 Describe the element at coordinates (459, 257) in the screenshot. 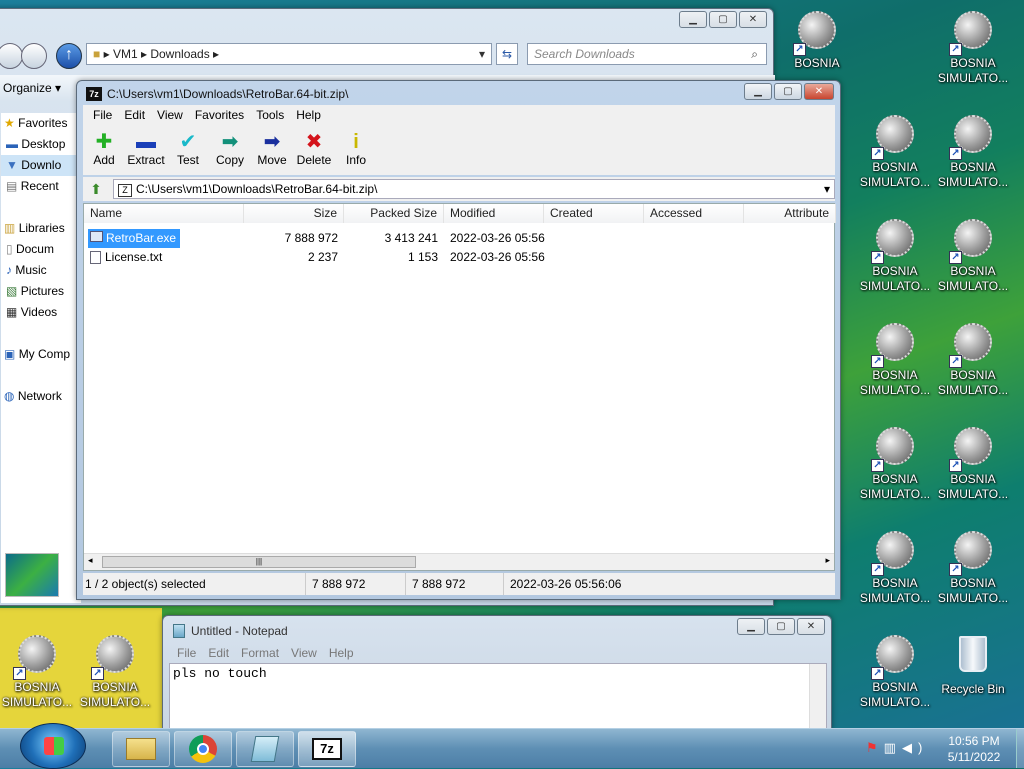

I see `table-row: License.txt 2 237 1 153 2022-03-26 05:56` at that location.